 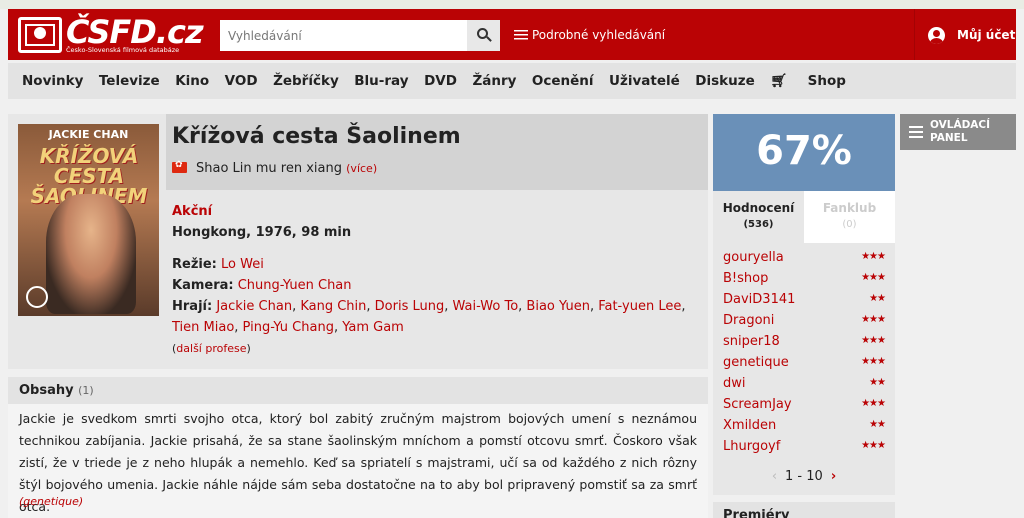 I want to click on nav-item-kino: Kino, so click(x=192, y=81).